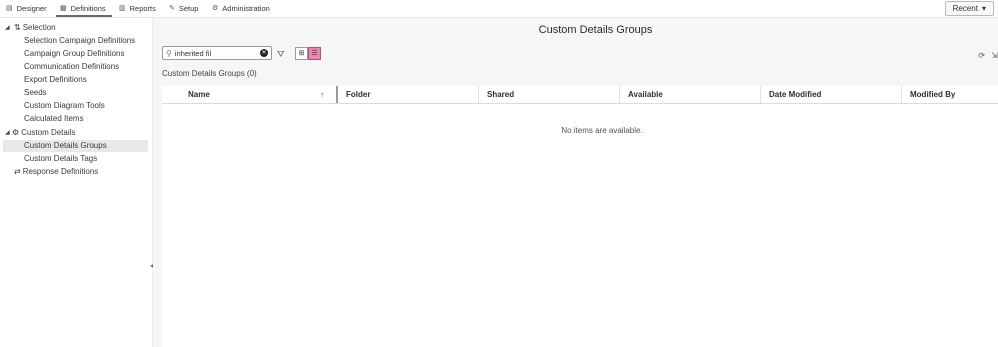 This screenshot has width=998, height=347. What do you see at coordinates (31, 8) in the screenshot?
I see `tab-designer-label: Designer` at bounding box center [31, 8].